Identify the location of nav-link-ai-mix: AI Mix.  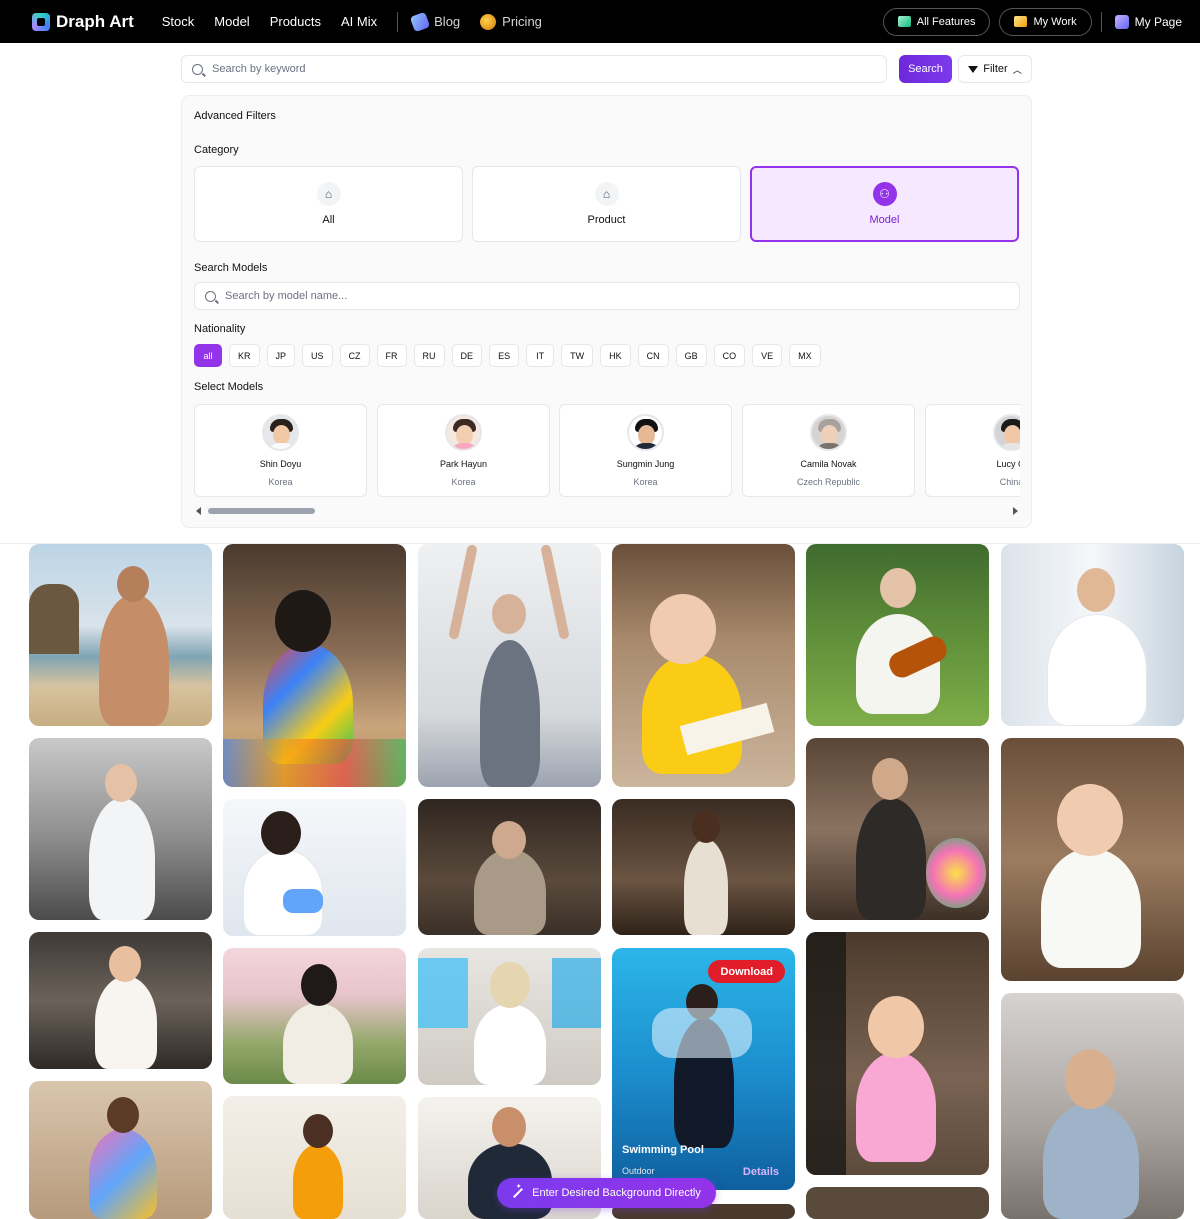
(359, 21).